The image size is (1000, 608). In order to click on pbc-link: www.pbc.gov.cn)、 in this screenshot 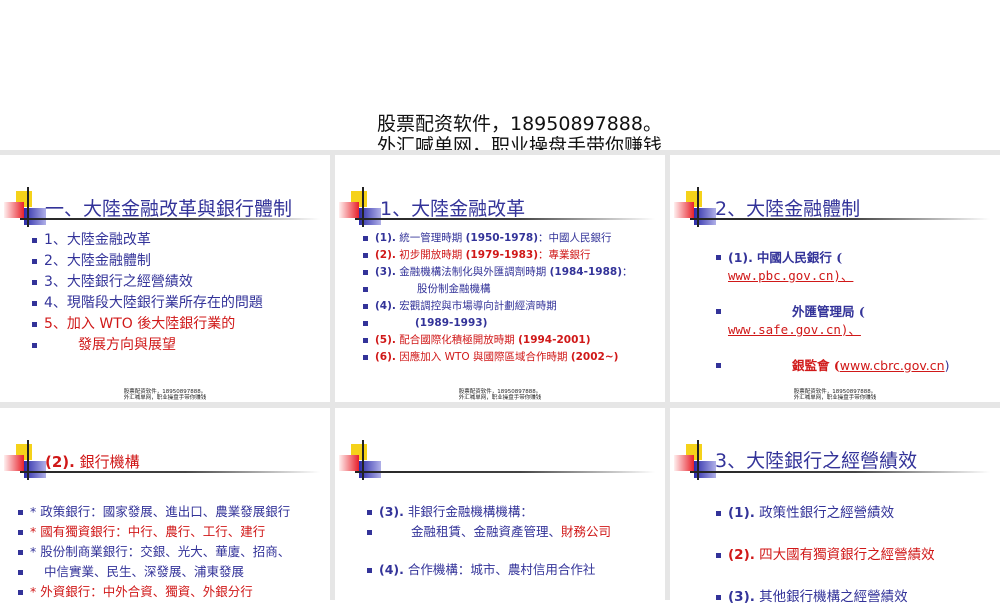, I will do `click(790, 275)`.